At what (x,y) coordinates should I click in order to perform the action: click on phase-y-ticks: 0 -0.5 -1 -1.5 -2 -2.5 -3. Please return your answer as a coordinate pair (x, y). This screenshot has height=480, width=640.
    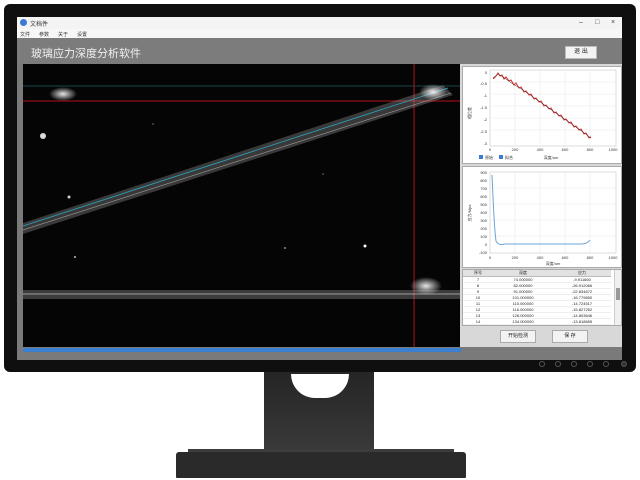
    Looking at the image, I should click on (484, 108).